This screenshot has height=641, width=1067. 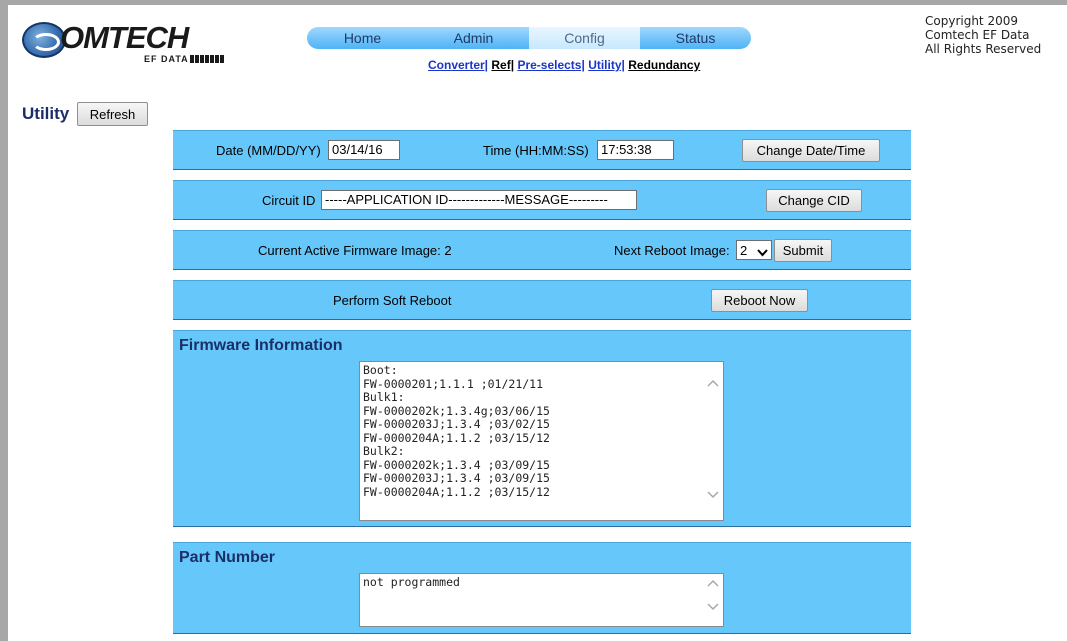 I want to click on firmware-info-title: Firmware Information, so click(x=261, y=345).